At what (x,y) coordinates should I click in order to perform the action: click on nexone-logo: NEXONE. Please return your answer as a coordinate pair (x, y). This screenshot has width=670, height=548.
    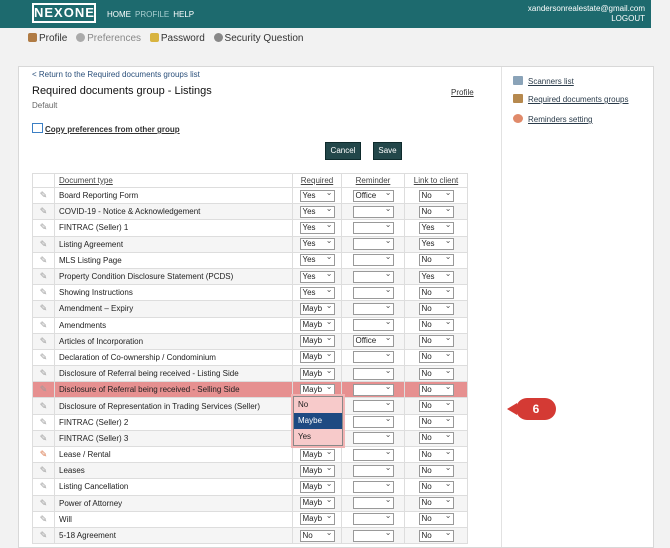
    Looking at the image, I should click on (64, 13).